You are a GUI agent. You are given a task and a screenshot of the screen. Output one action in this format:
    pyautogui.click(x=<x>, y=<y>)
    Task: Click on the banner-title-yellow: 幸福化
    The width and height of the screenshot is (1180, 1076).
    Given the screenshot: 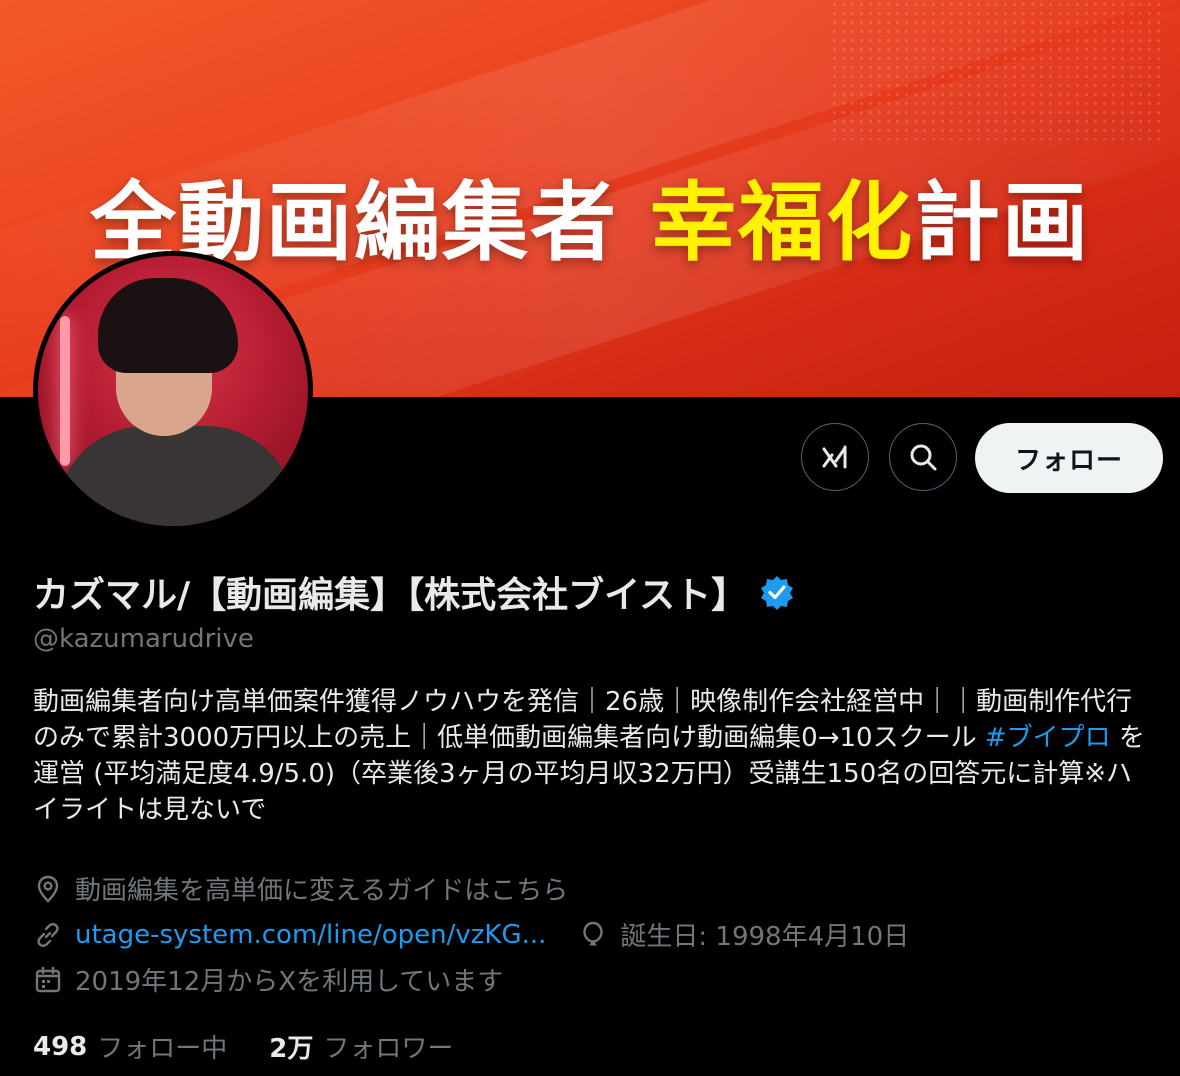 What is the action you would take?
    pyautogui.click(x=781, y=223)
    